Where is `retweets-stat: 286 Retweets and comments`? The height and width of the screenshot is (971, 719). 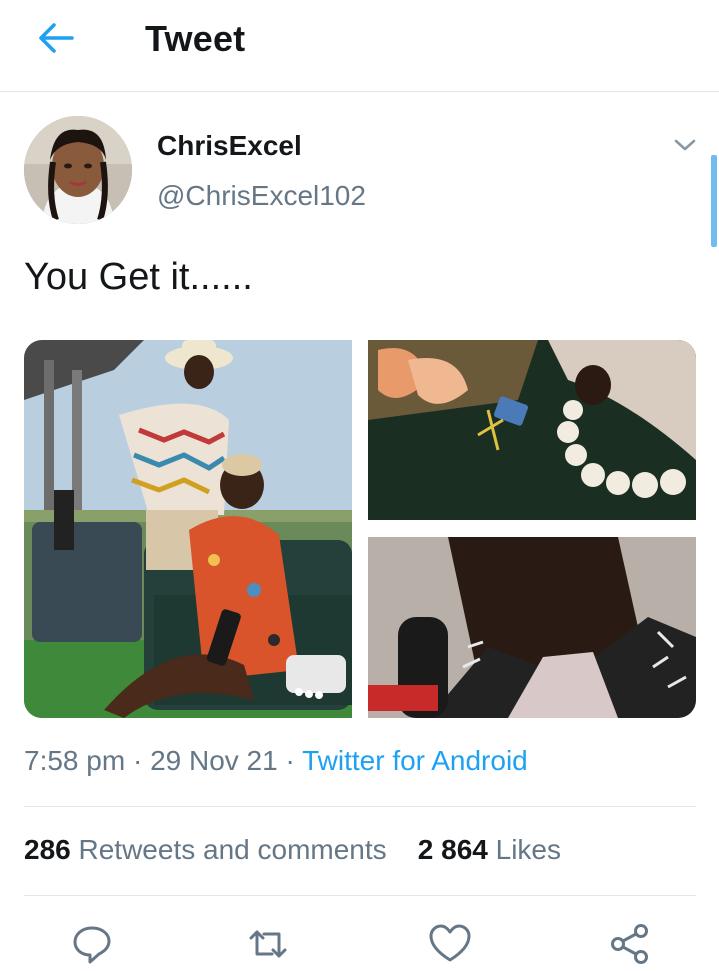 retweets-stat: 286 Retweets and comments is located at coordinates (209, 849).